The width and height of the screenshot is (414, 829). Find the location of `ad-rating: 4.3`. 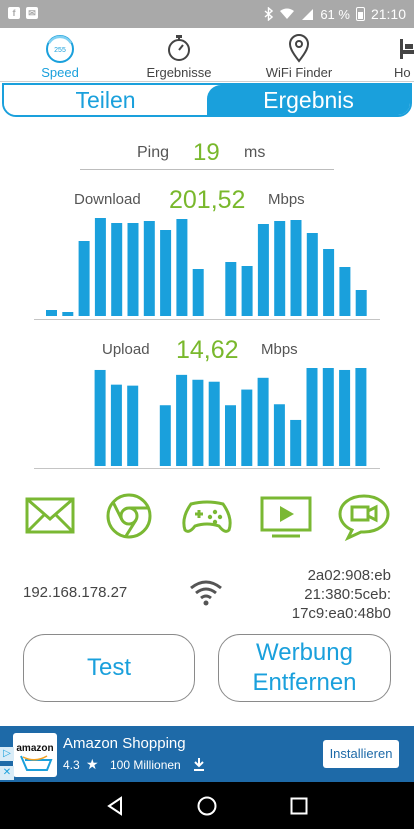

ad-rating: 4.3 is located at coordinates (71, 765).